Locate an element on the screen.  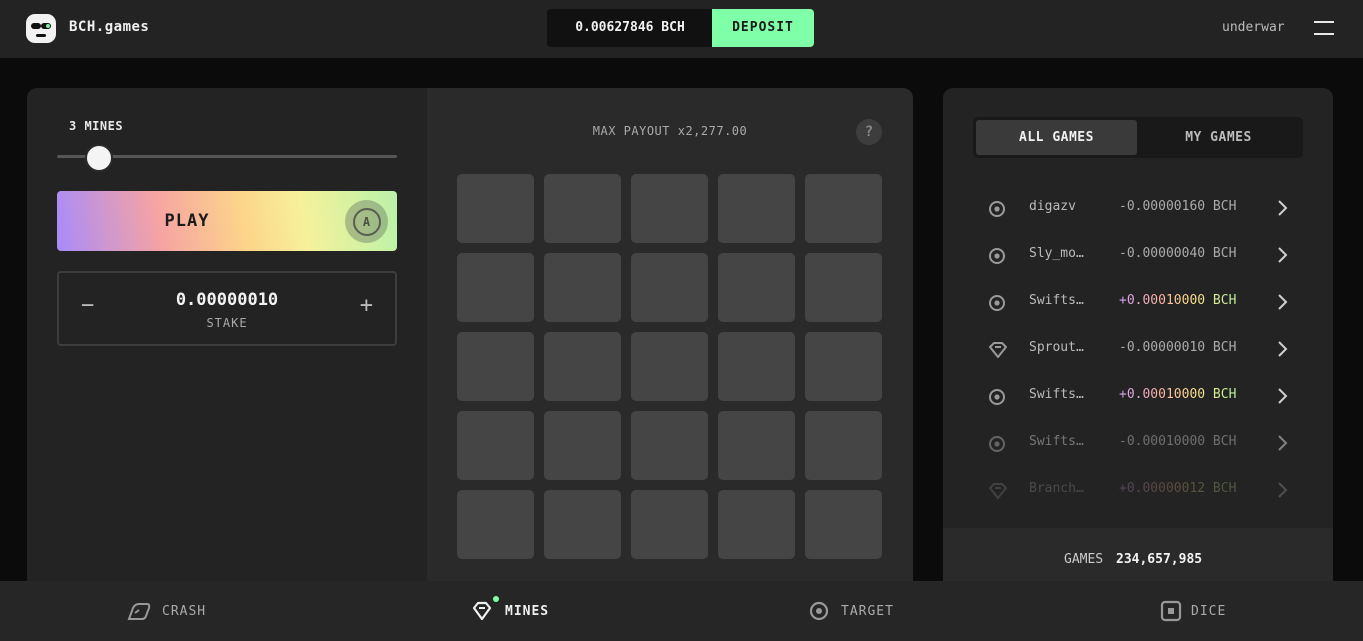
game-amount: +0.00000012 BCH is located at coordinates (1178, 488).